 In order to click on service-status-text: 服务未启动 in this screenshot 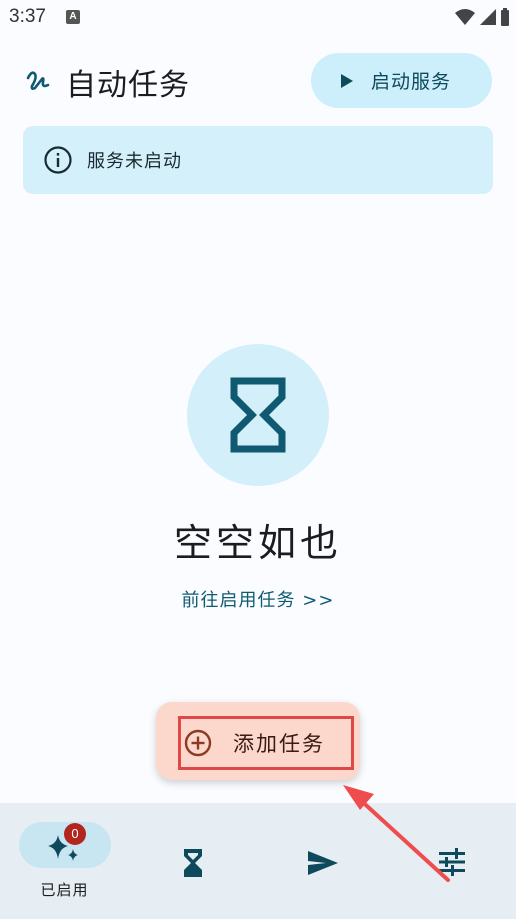, I will do `click(134, 161)`.